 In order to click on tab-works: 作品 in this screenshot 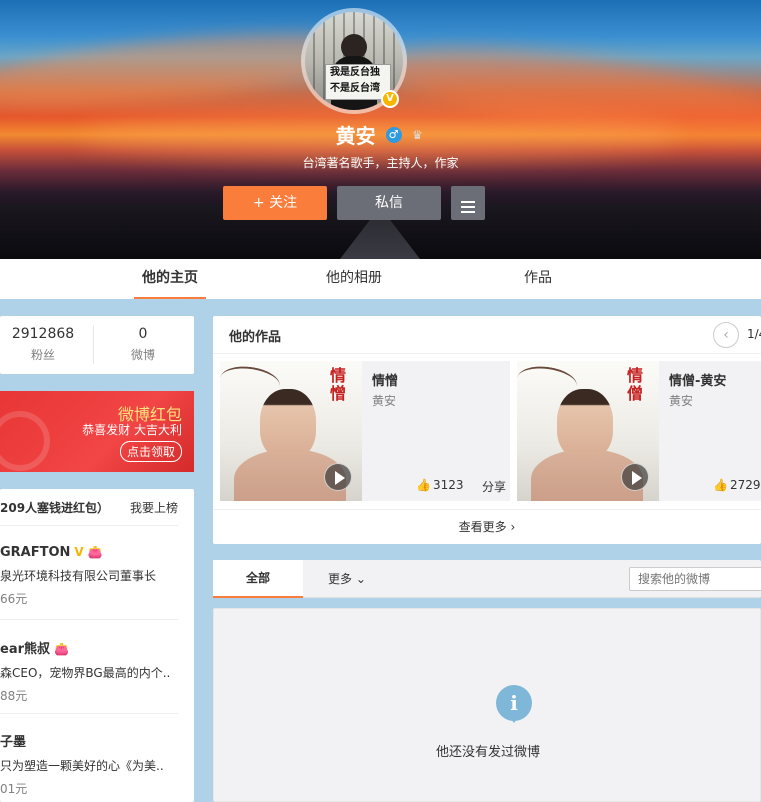, I will do `click(538, 279)`.